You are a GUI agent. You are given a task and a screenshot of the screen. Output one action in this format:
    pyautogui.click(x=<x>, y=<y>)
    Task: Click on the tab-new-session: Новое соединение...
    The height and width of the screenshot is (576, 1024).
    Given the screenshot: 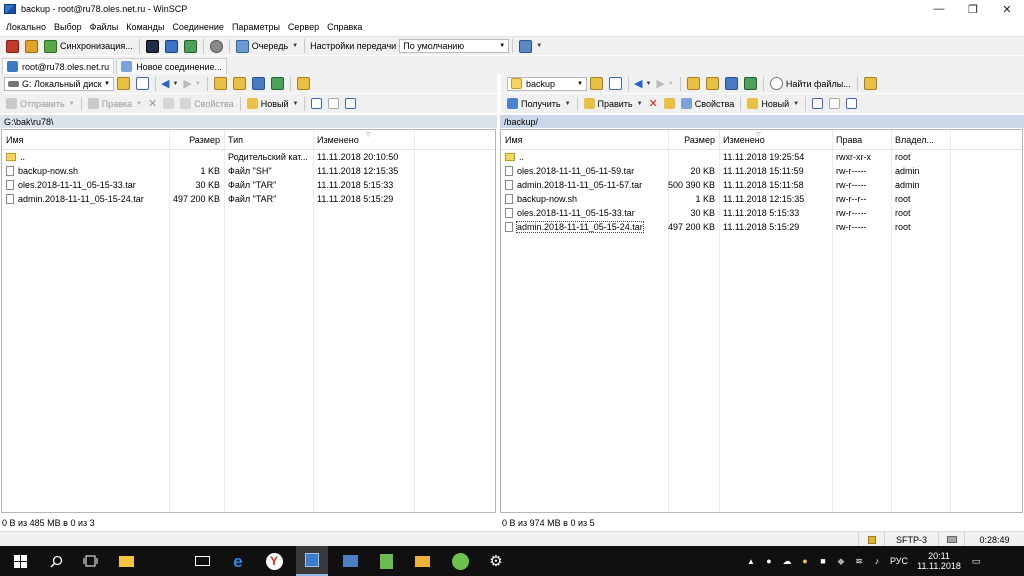 What is the action you would take?
    pyautogui.click(x=172, y=66)
    